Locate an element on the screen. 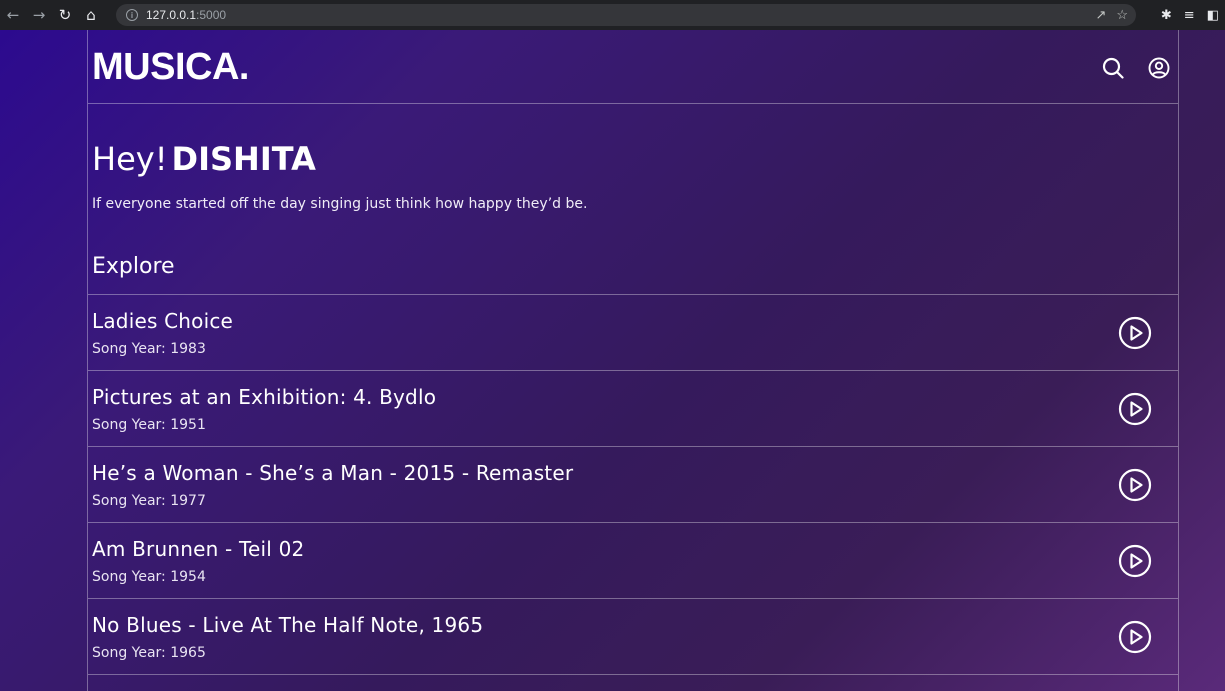 This screenshot has width=1225, height=691. song-year: Song Year: 1951 is located at coordinates (264, 425).